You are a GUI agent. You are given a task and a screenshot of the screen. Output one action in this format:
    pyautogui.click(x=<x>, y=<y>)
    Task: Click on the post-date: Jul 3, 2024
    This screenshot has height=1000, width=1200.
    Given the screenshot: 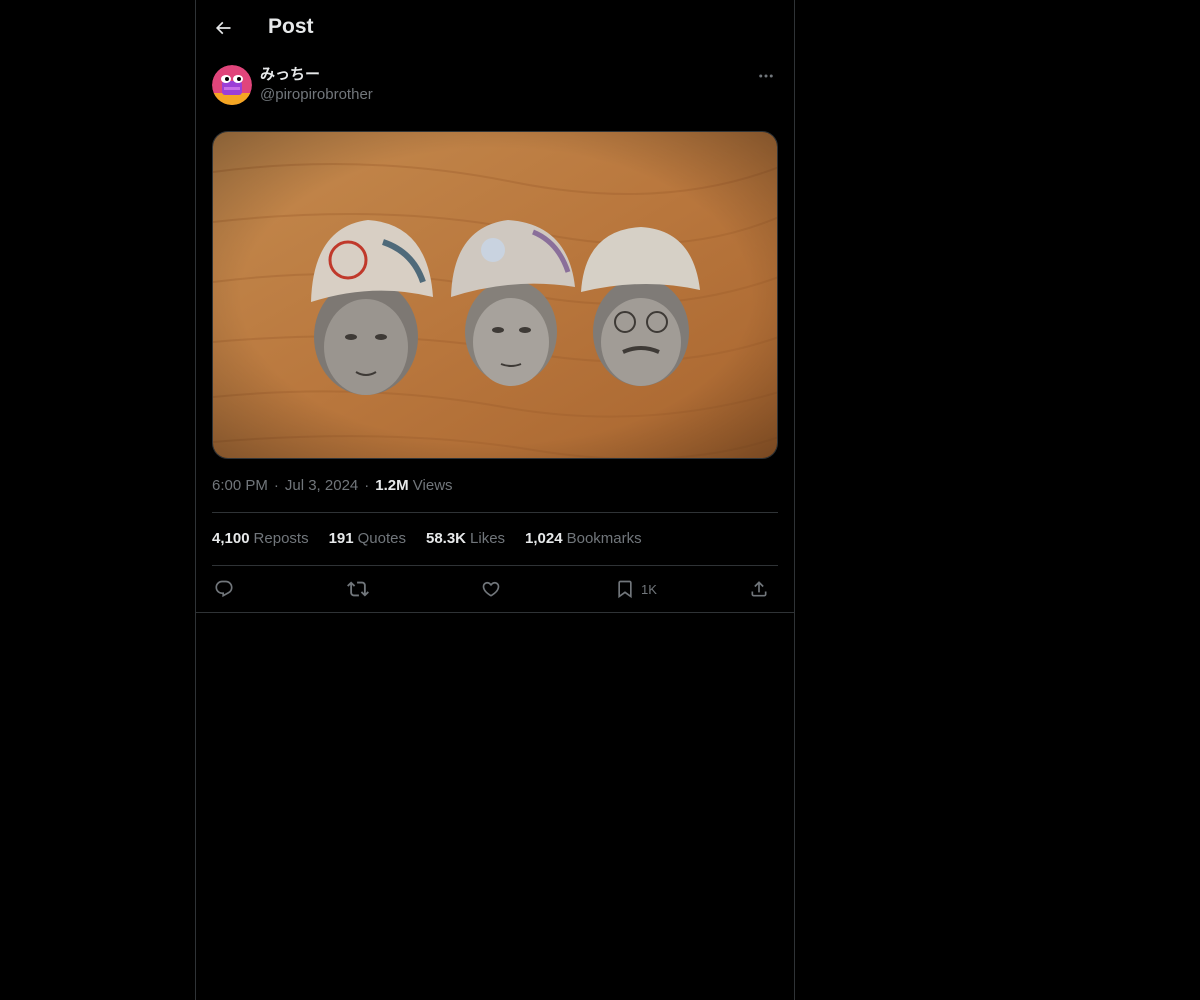 What is the action you would take?
    pyautogui.click(x=321, y=485)
    